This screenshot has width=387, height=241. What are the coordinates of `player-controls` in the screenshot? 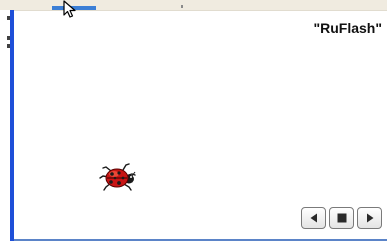 It's located at (341, 218).